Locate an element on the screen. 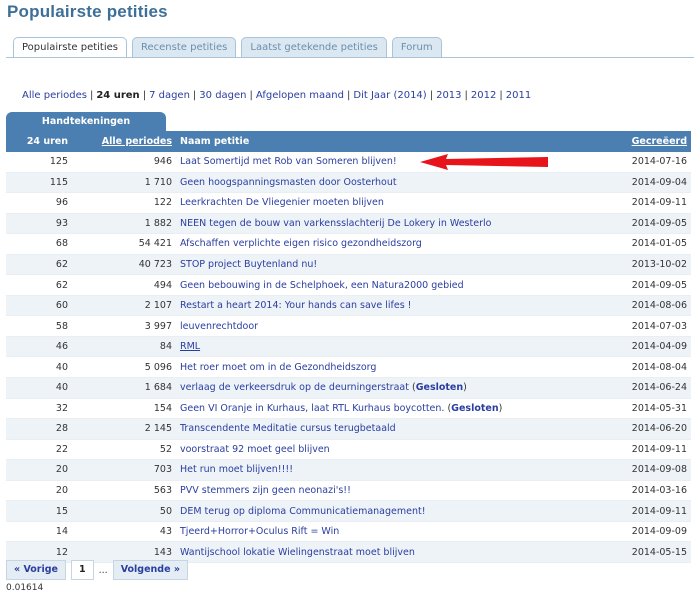 The height and width of the screenshot is (593, 700). created-date: 2014-09-05 is located at coordinates (642, 285).